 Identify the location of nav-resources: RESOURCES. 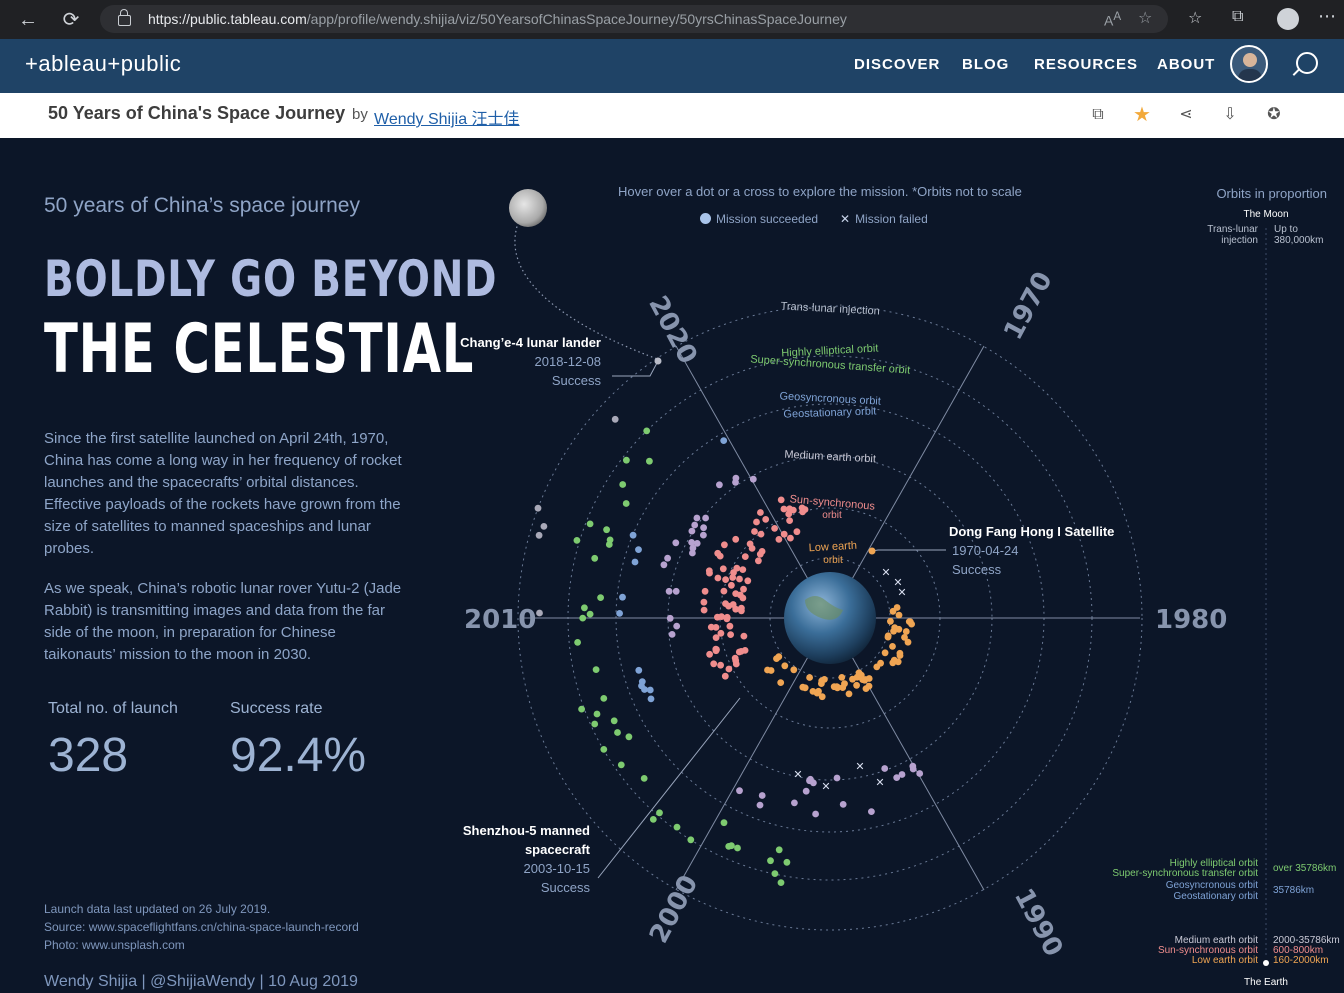
(1086, 64).